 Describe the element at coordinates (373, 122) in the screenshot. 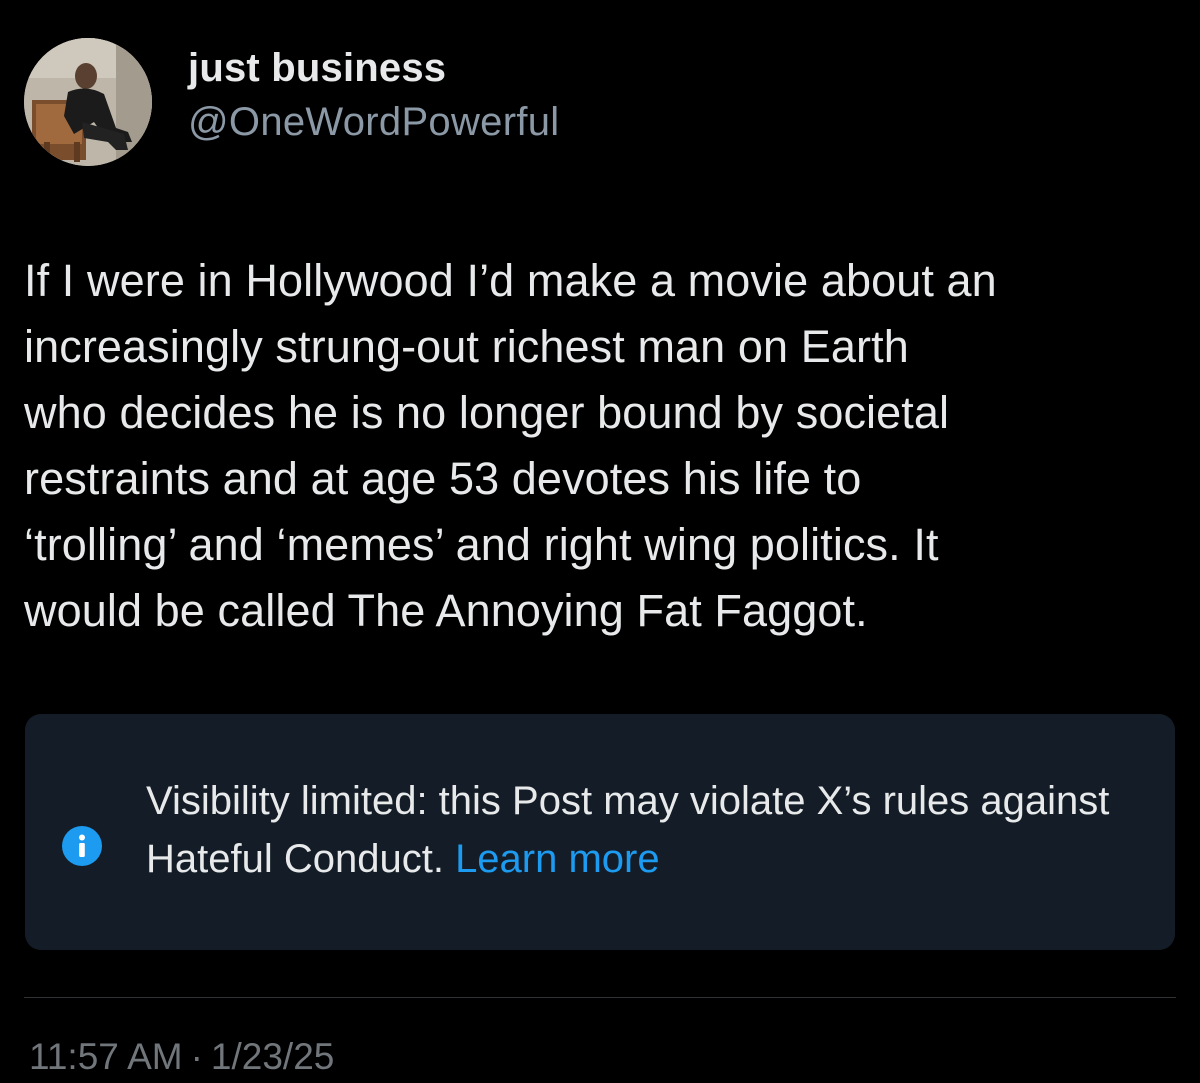

I see `user-handle: @OneWordPowerful` at that location.